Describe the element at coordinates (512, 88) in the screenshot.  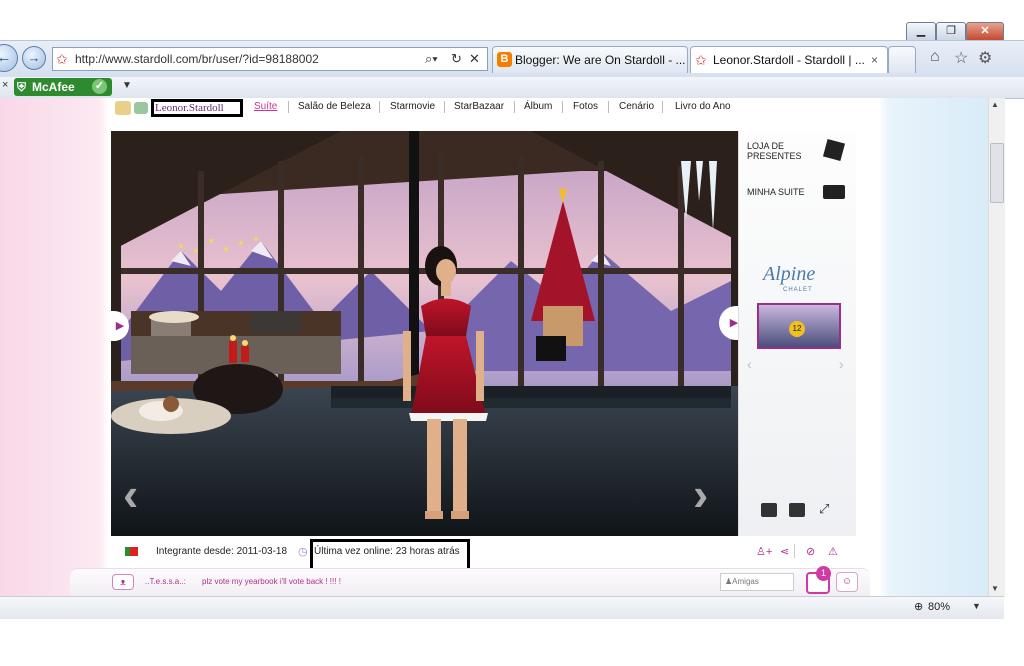
I see `toolbar` at that location.